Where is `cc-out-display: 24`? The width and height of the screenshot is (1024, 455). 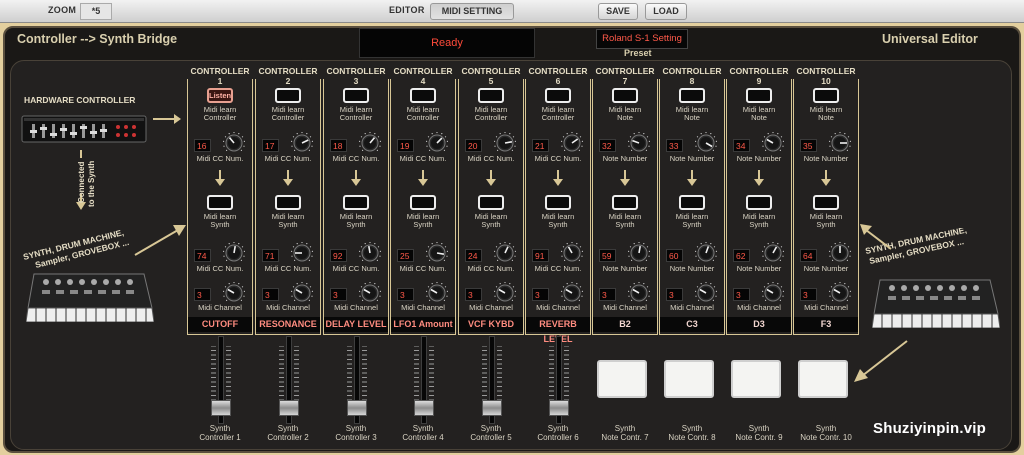 cc-out-display: 24 is located at coordinates (473, 255).